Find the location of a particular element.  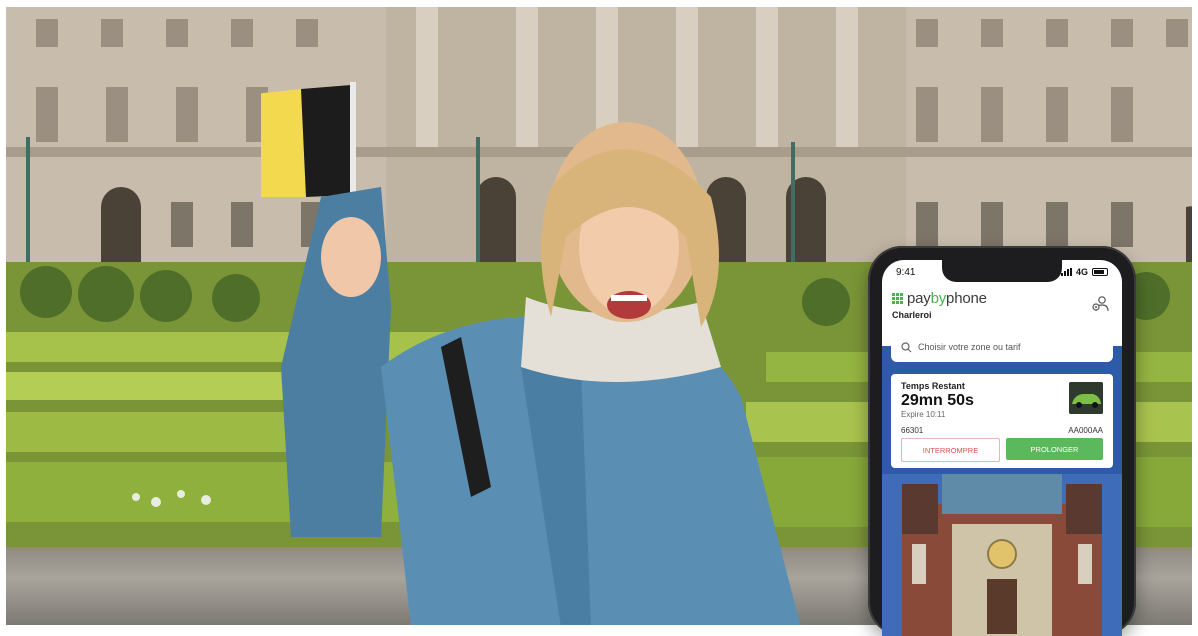

city-name: Charleroi is located at coordinates (912, 315).